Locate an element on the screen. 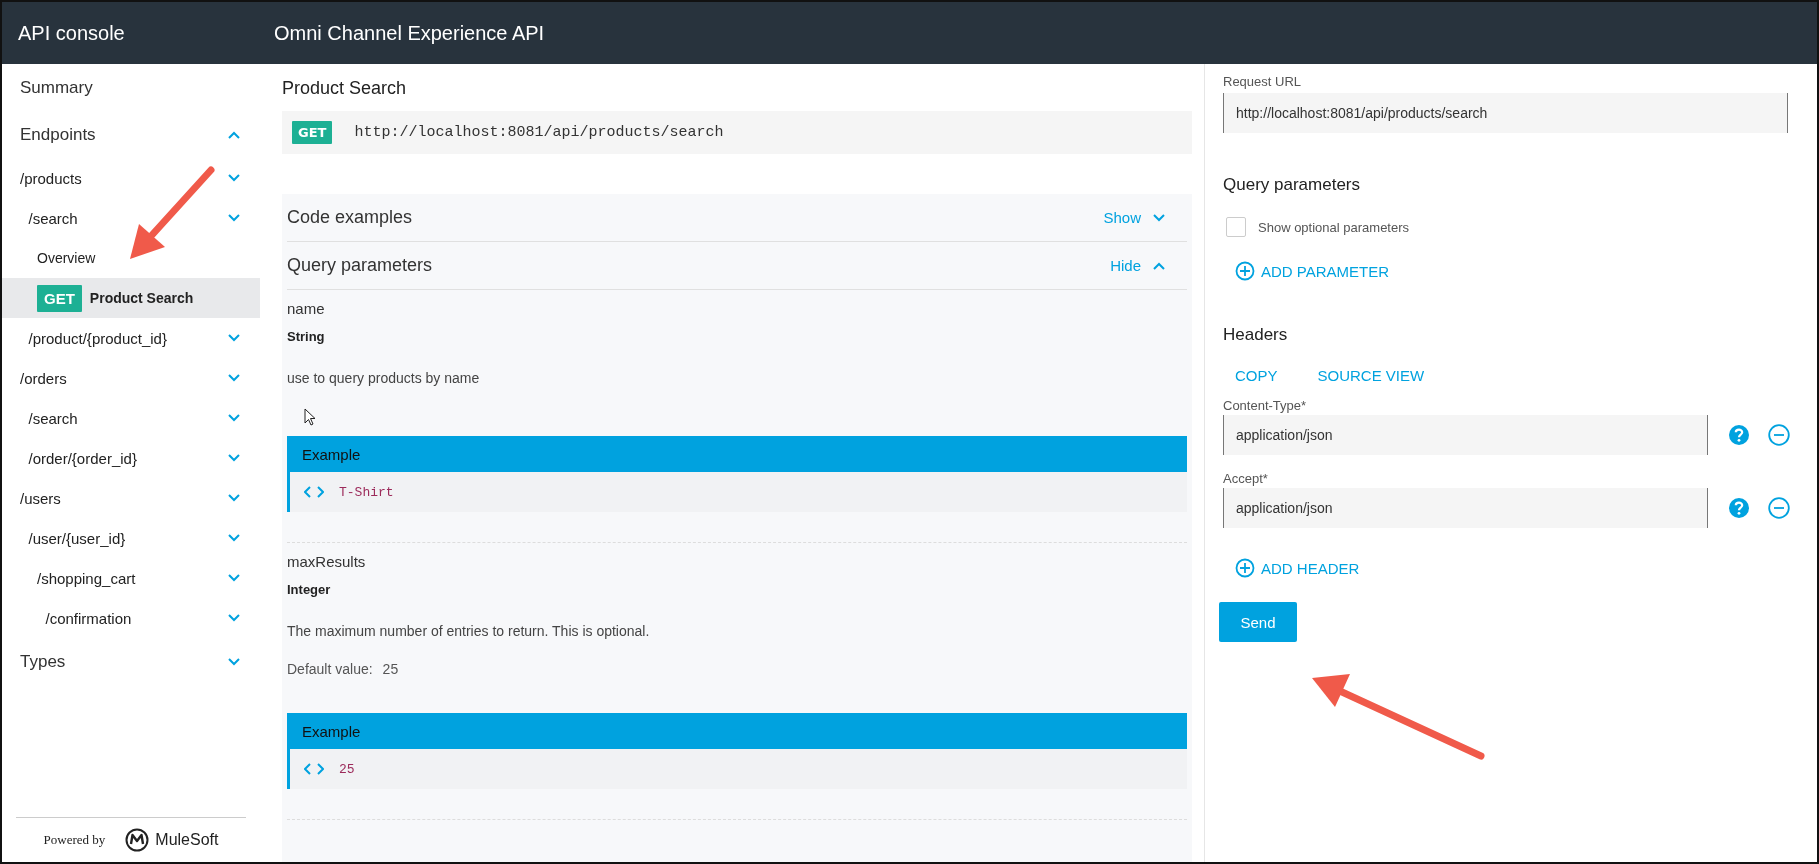 The width and height of the screenshot is (1819, 864). nav-item: Overview is located at coordinates (131, 258).